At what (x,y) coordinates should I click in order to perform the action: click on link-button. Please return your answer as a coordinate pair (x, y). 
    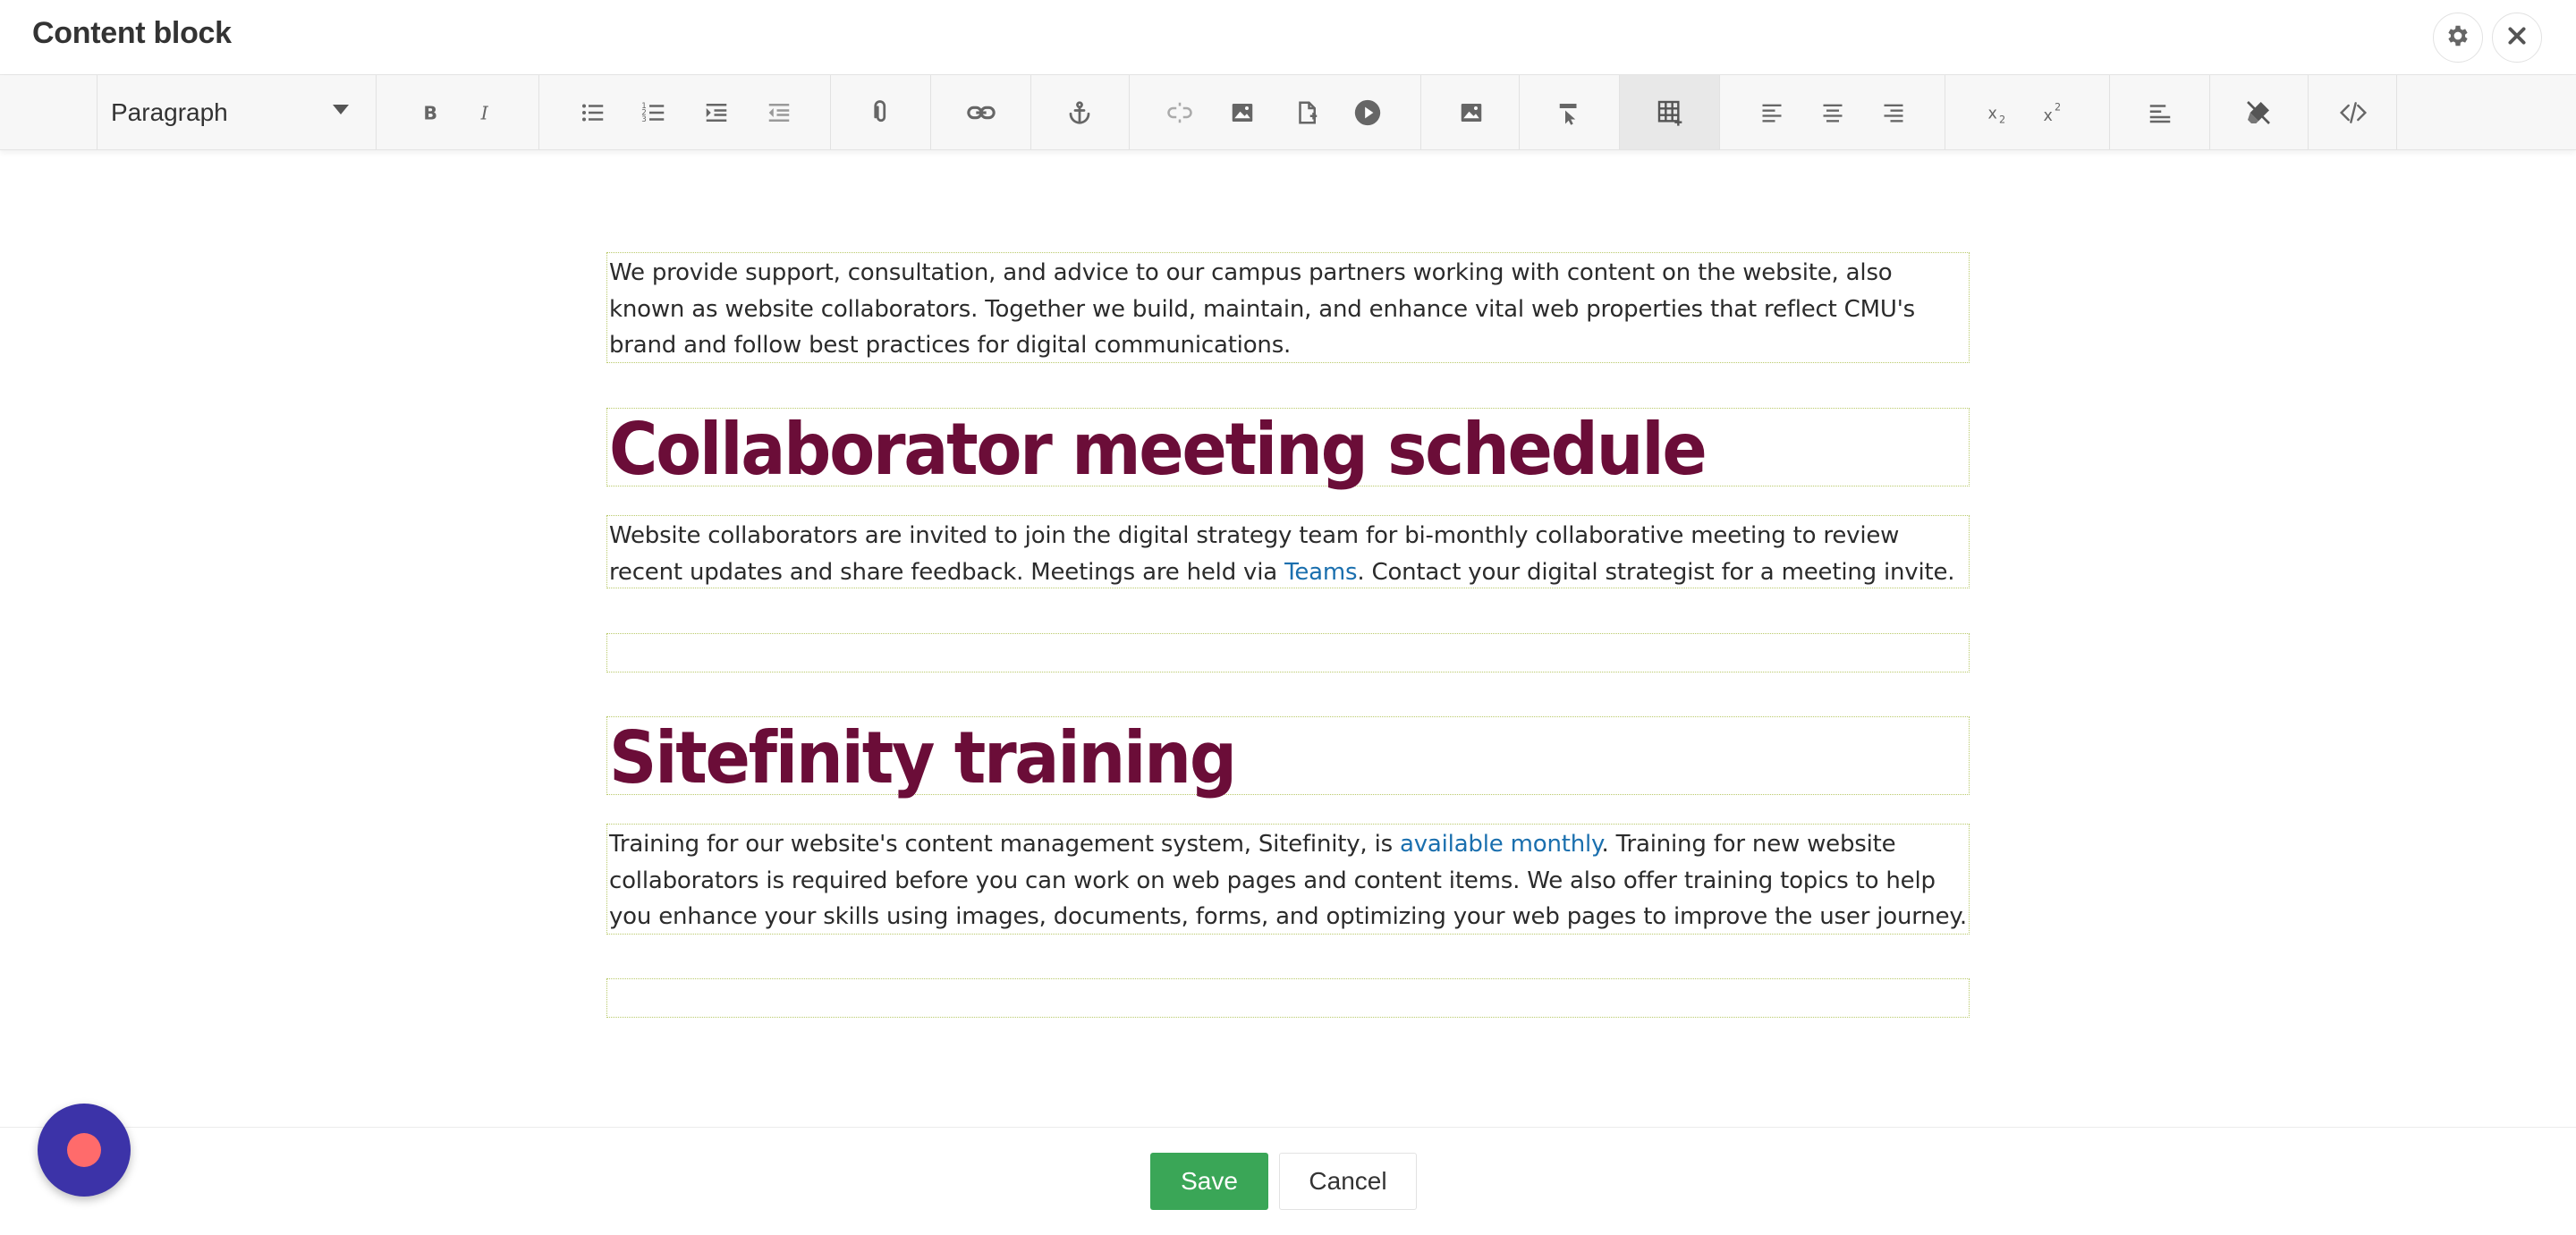
    Looking at the image, I should click on (981, 113).